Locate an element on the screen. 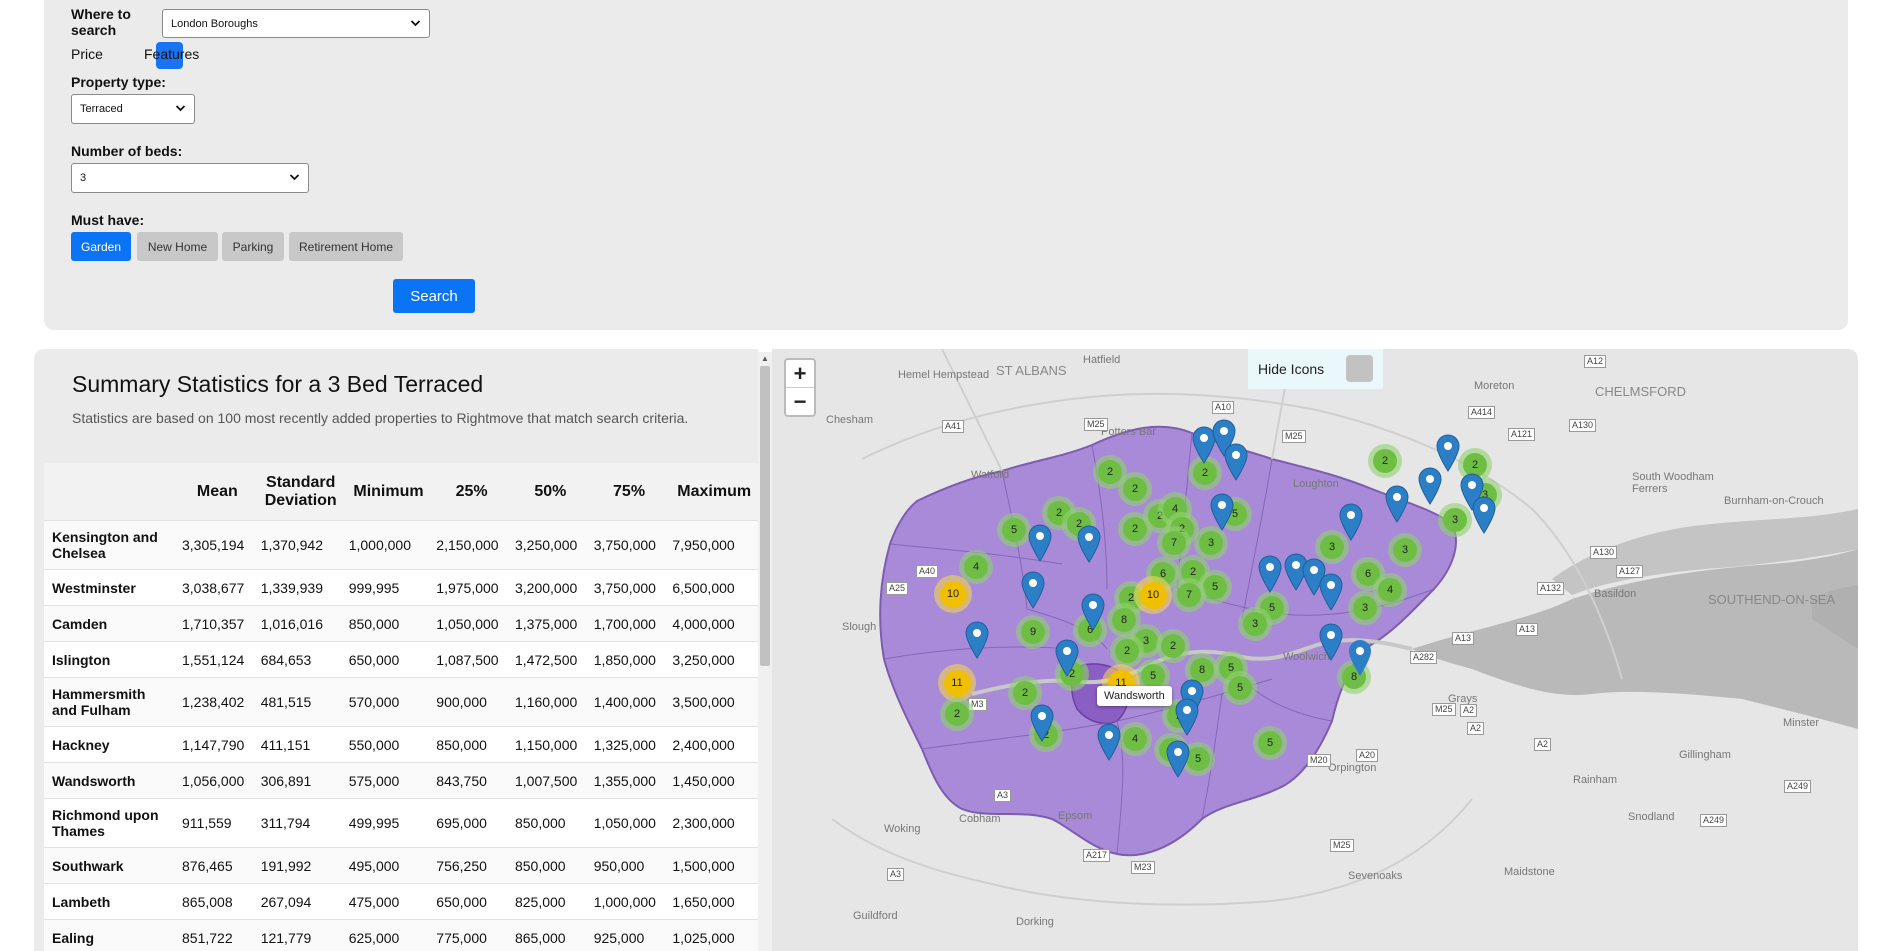  scroll-up-arrow-icon: ▲ is located at coordinates (765, 358).